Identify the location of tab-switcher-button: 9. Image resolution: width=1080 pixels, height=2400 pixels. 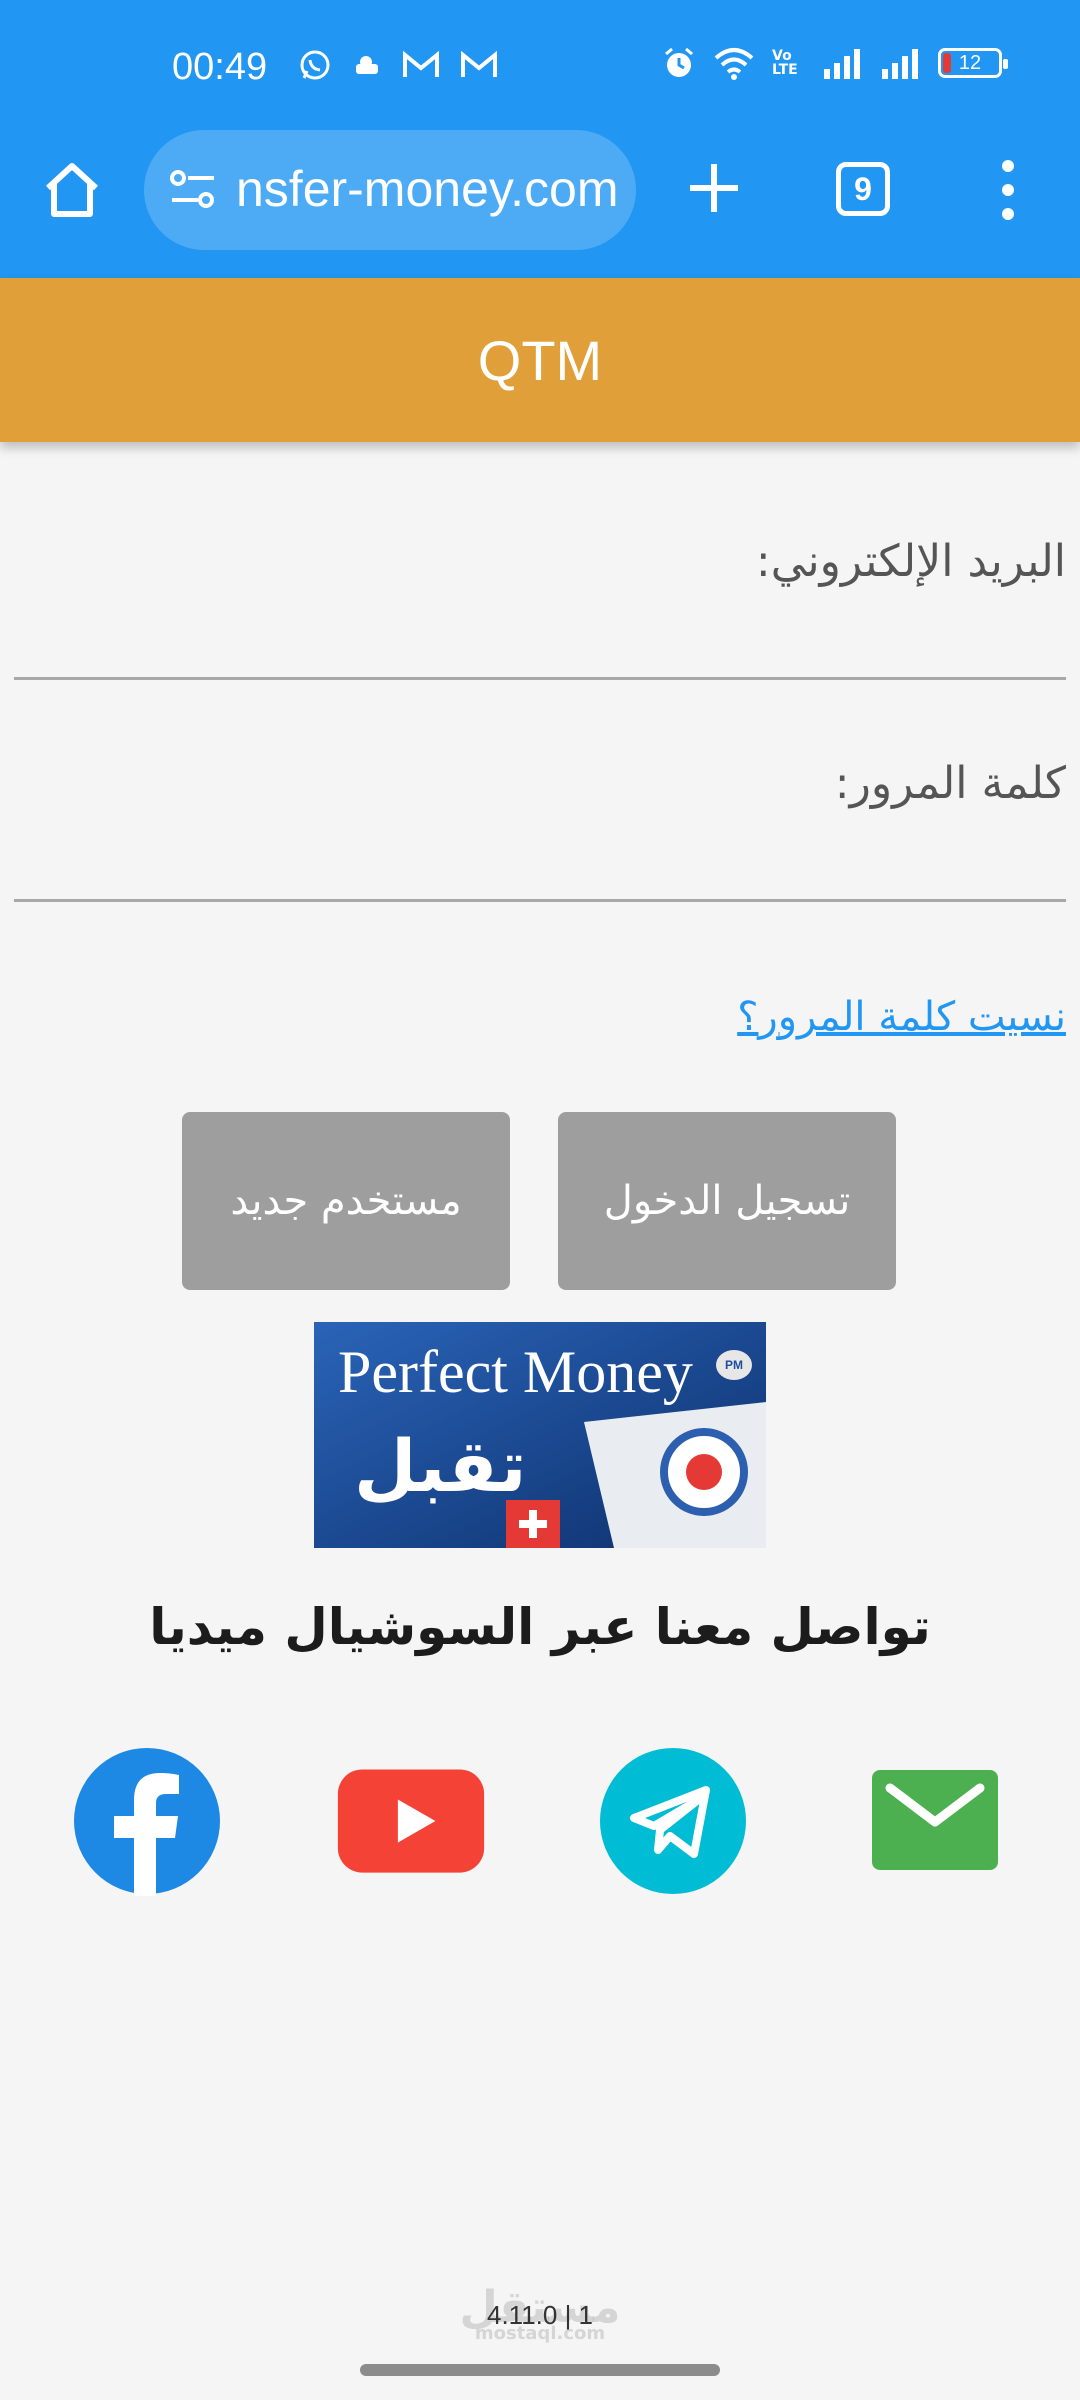
(863, 189).